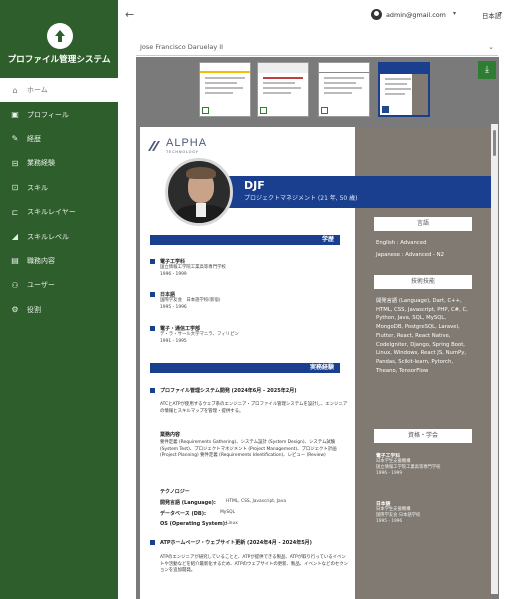 The width and height of the screenshot is (513, 599). I want to click on sidebar-item-experience: ⊟ 業務経験, so click(59, 163).